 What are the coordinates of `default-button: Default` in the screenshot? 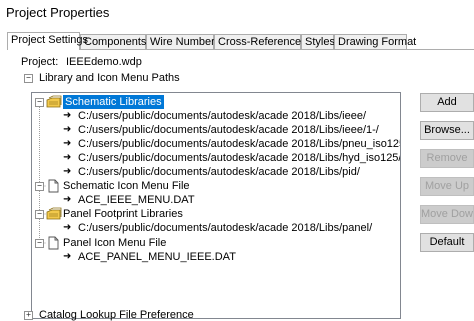 It's located at (447, 242).